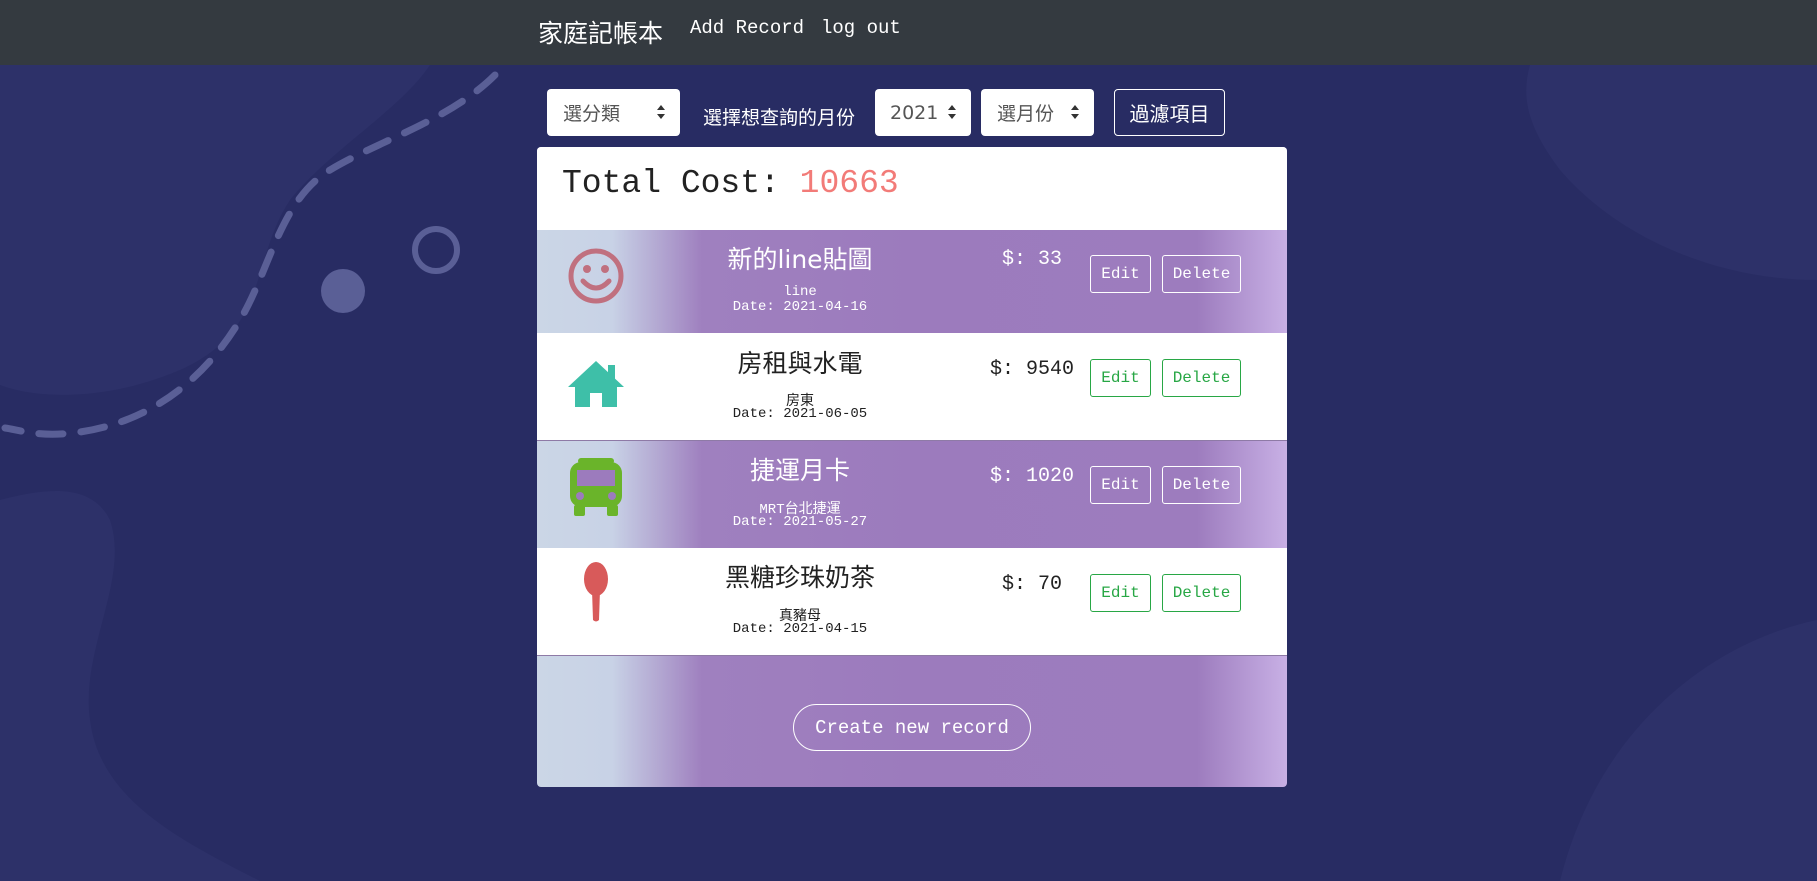 The height and width of the screenshot is (881, 1817). What do you see at coordinates (908, 32) in the screenshot?
I see `top-navbar: 家庭記帳本 Add Record log out` at bounding box center [908, 32].